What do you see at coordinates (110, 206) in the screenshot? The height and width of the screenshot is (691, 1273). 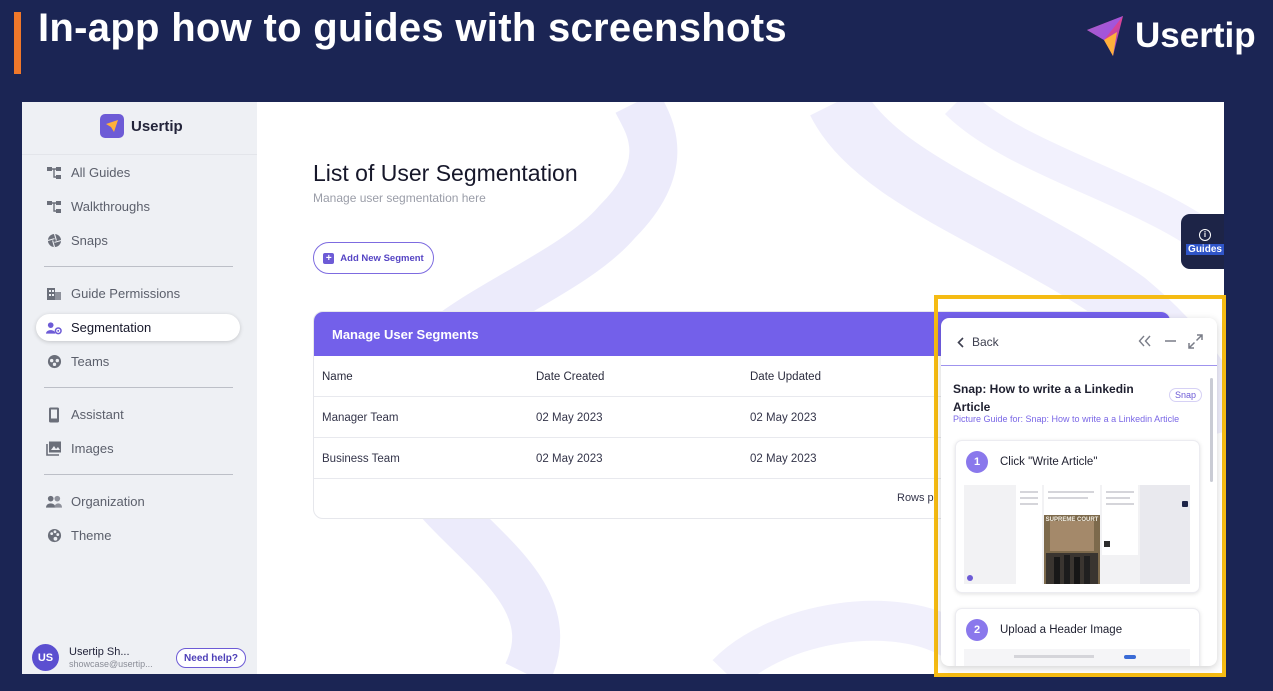 I see `sidebar-item-label: Walkthroughs` at bounding box center [110, 206].